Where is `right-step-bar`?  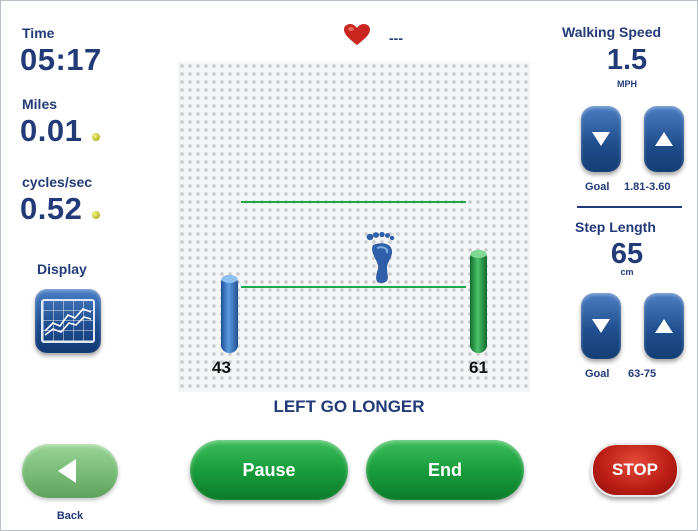
right-step-bar is located at coordinates (478, 301).